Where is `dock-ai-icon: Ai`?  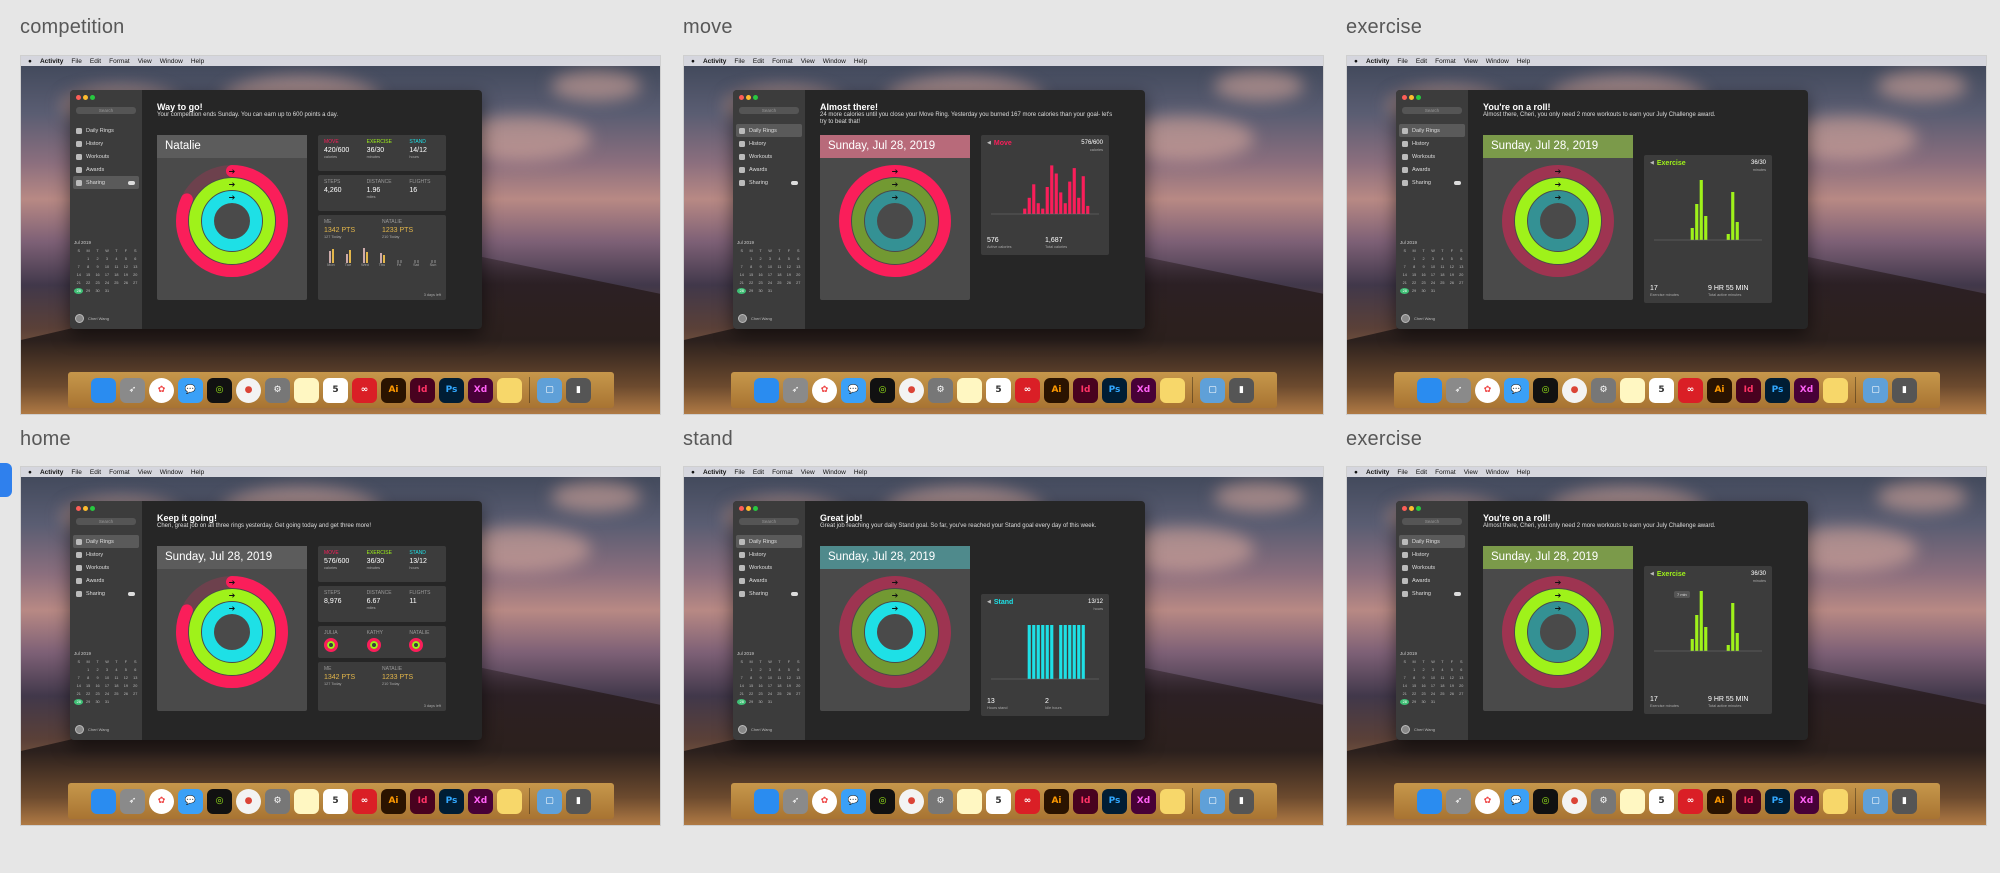
dock-ai-icon: Ai is located at coordinates (1056, 390).